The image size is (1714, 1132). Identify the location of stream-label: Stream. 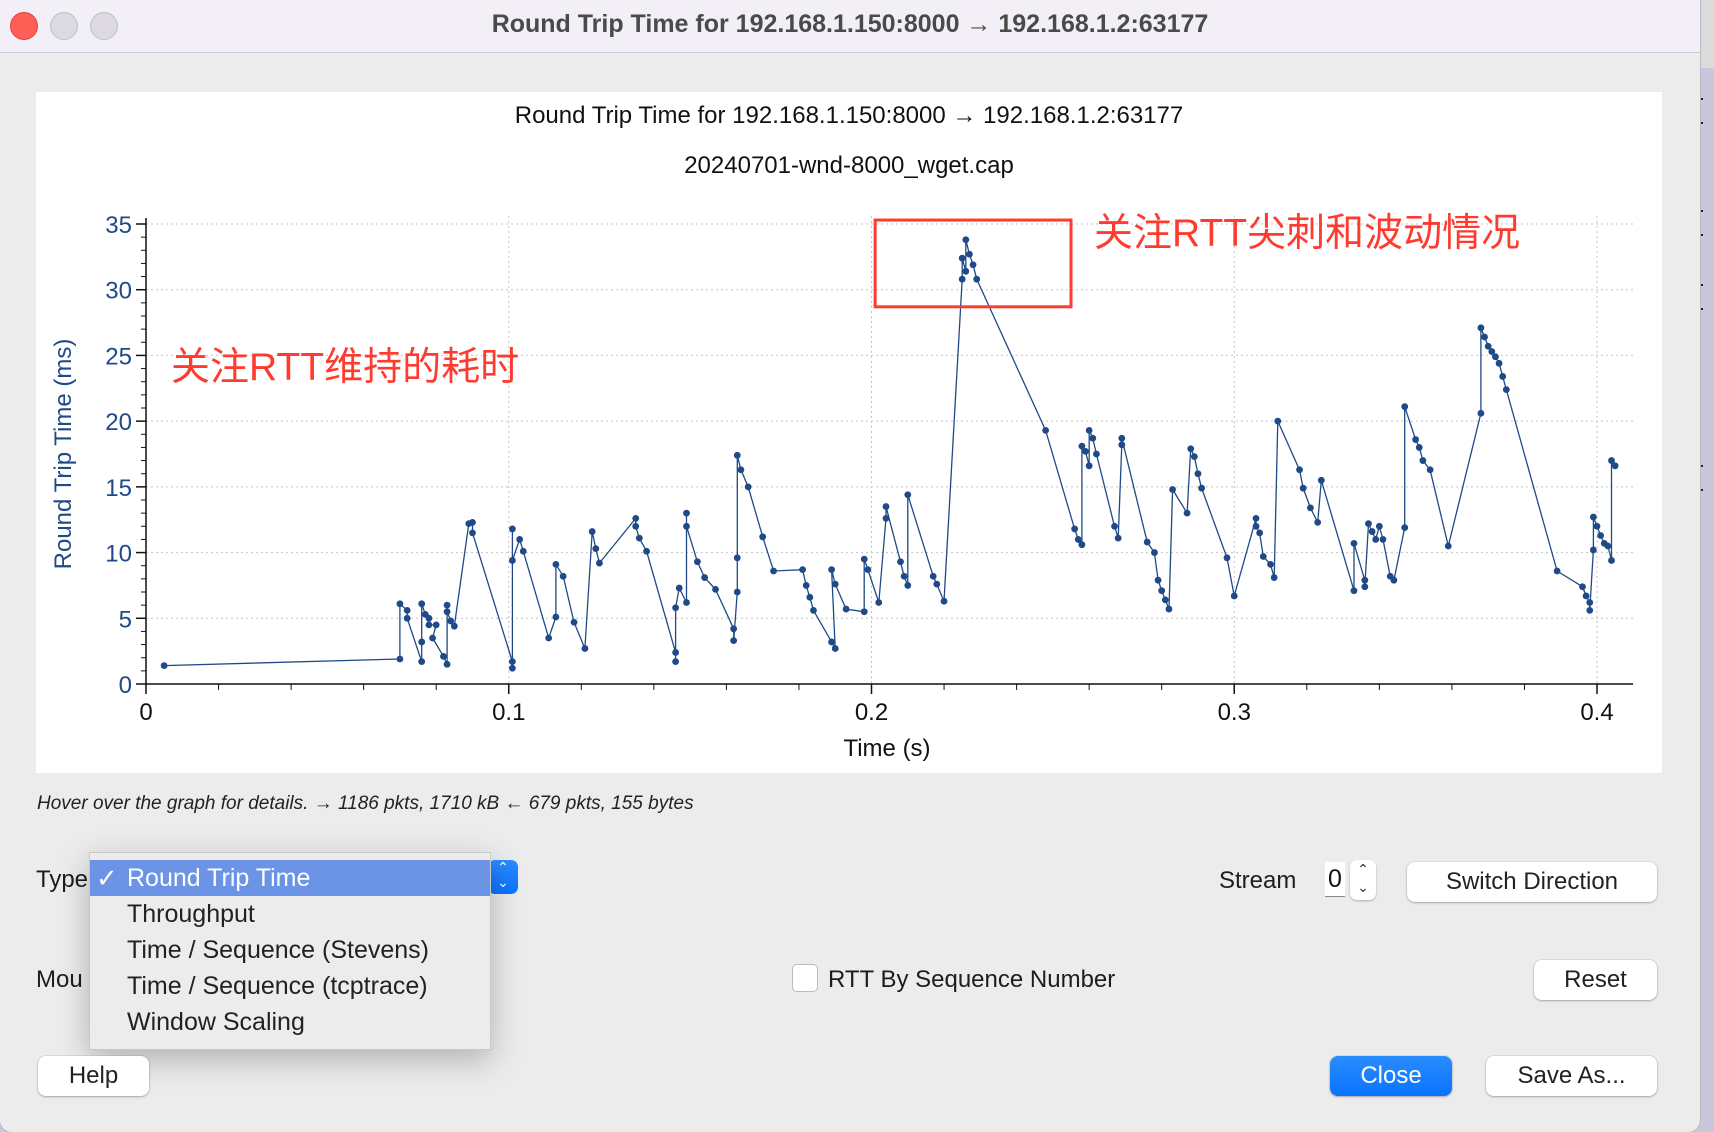
(1258, 880).